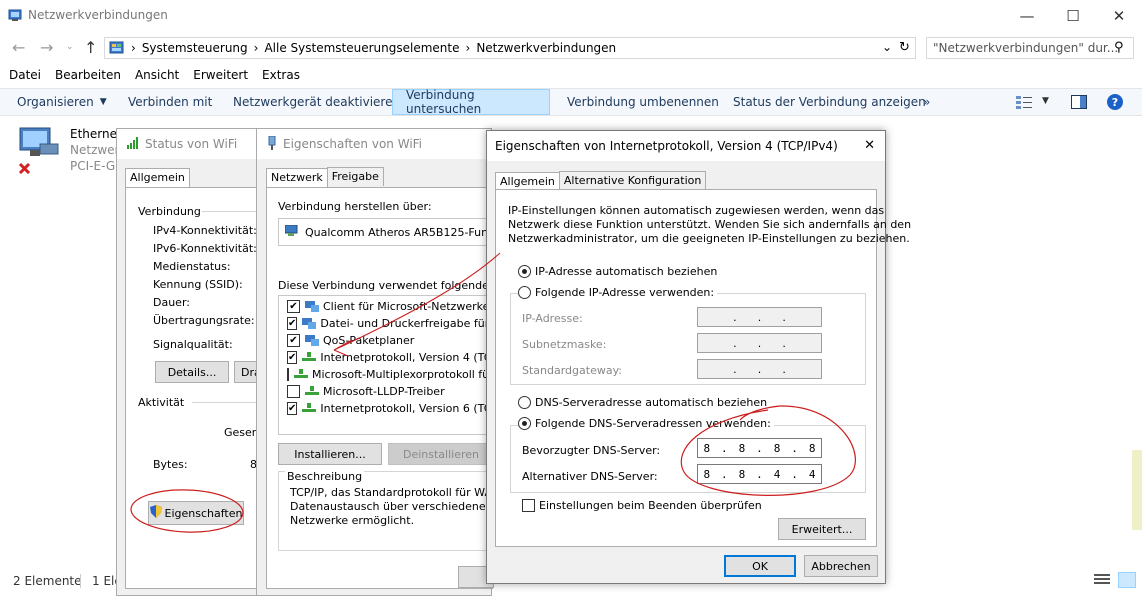  Describe the element at coordinates (417, 304) in the screenshot. I see `annotation-arrow` at that location.